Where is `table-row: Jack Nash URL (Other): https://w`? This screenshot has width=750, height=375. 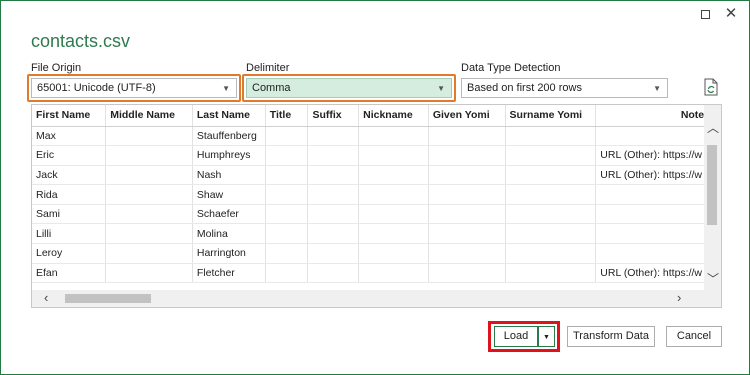
table-row: Jack Nash URL (Other): https://w is located at coordinates (376, 175).